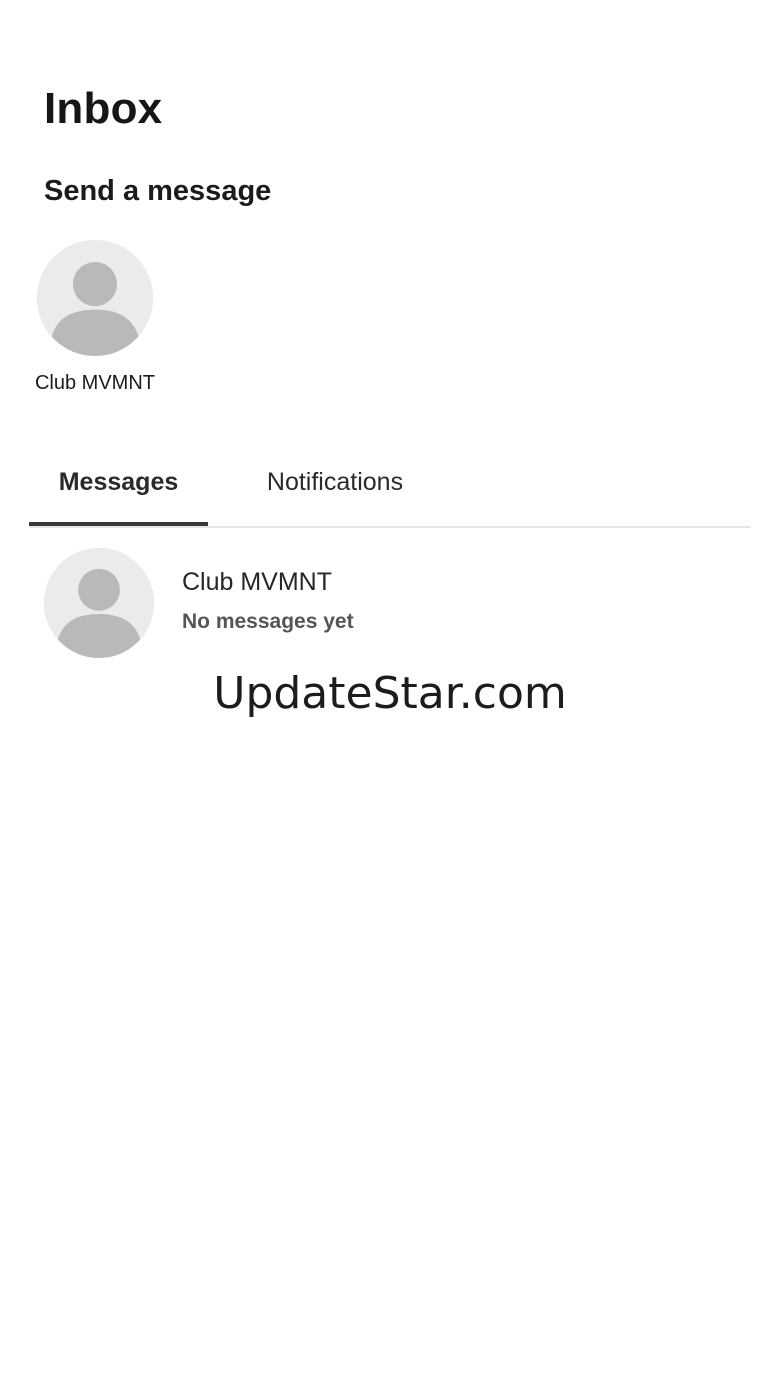 This screenshot has height=1387, width=780. I want to click on contact-club-mvmnt: Club MVMNT, so click(95, 317).